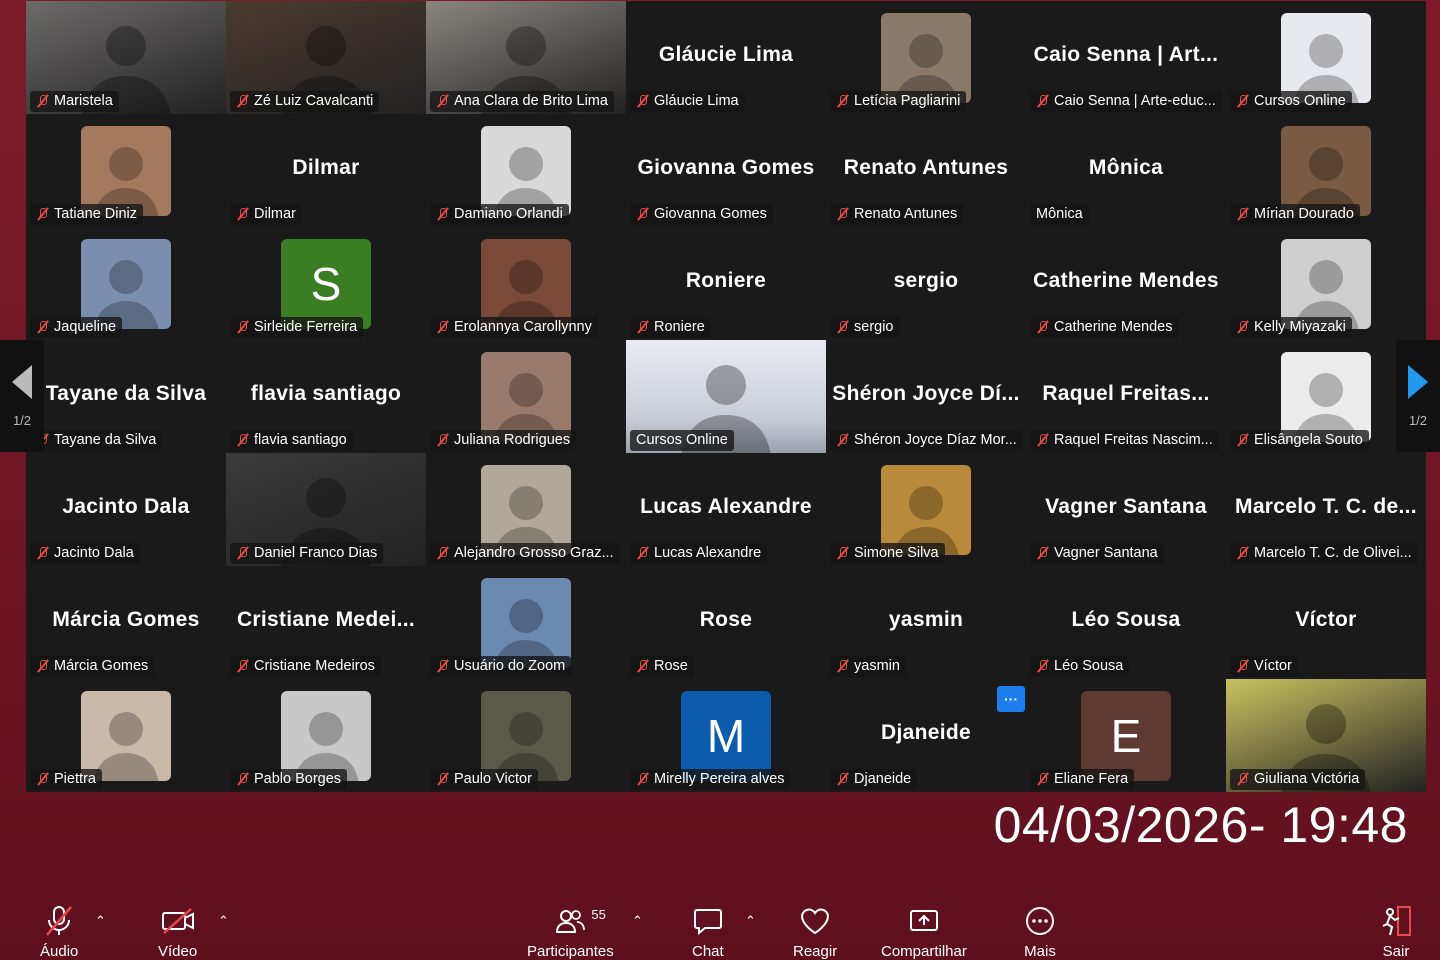 Image resolution: width=1440 pixels, height=960 pixels. What do you see at coordinates (710, 214) in the screenshot?
I see `participant-name-text: Giovanna Gomes` at bounding box center [710, 214].